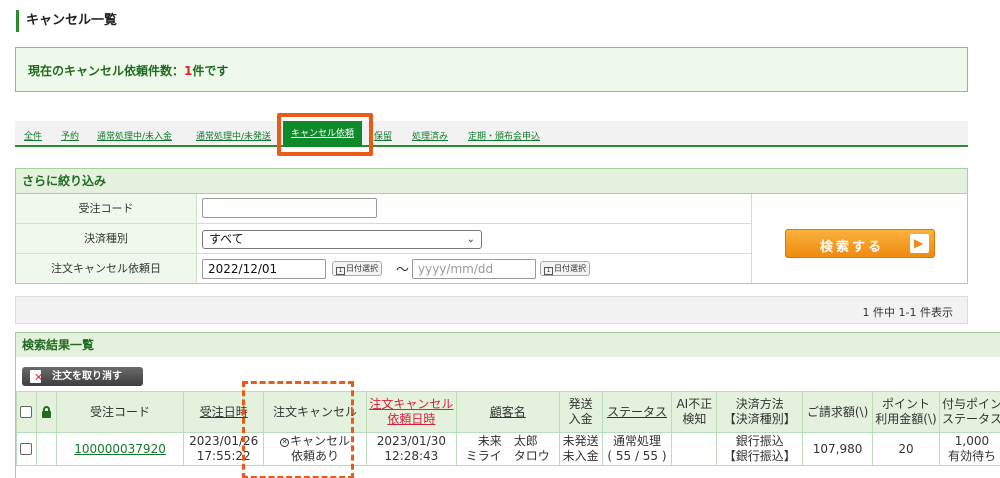 This screenshot has height=478, width=1000. What do you see at coordinates (504, 135) in the screenshot?
I see `tab-subscription: 定期・頒布会申込` at bounding box center [504, 135].